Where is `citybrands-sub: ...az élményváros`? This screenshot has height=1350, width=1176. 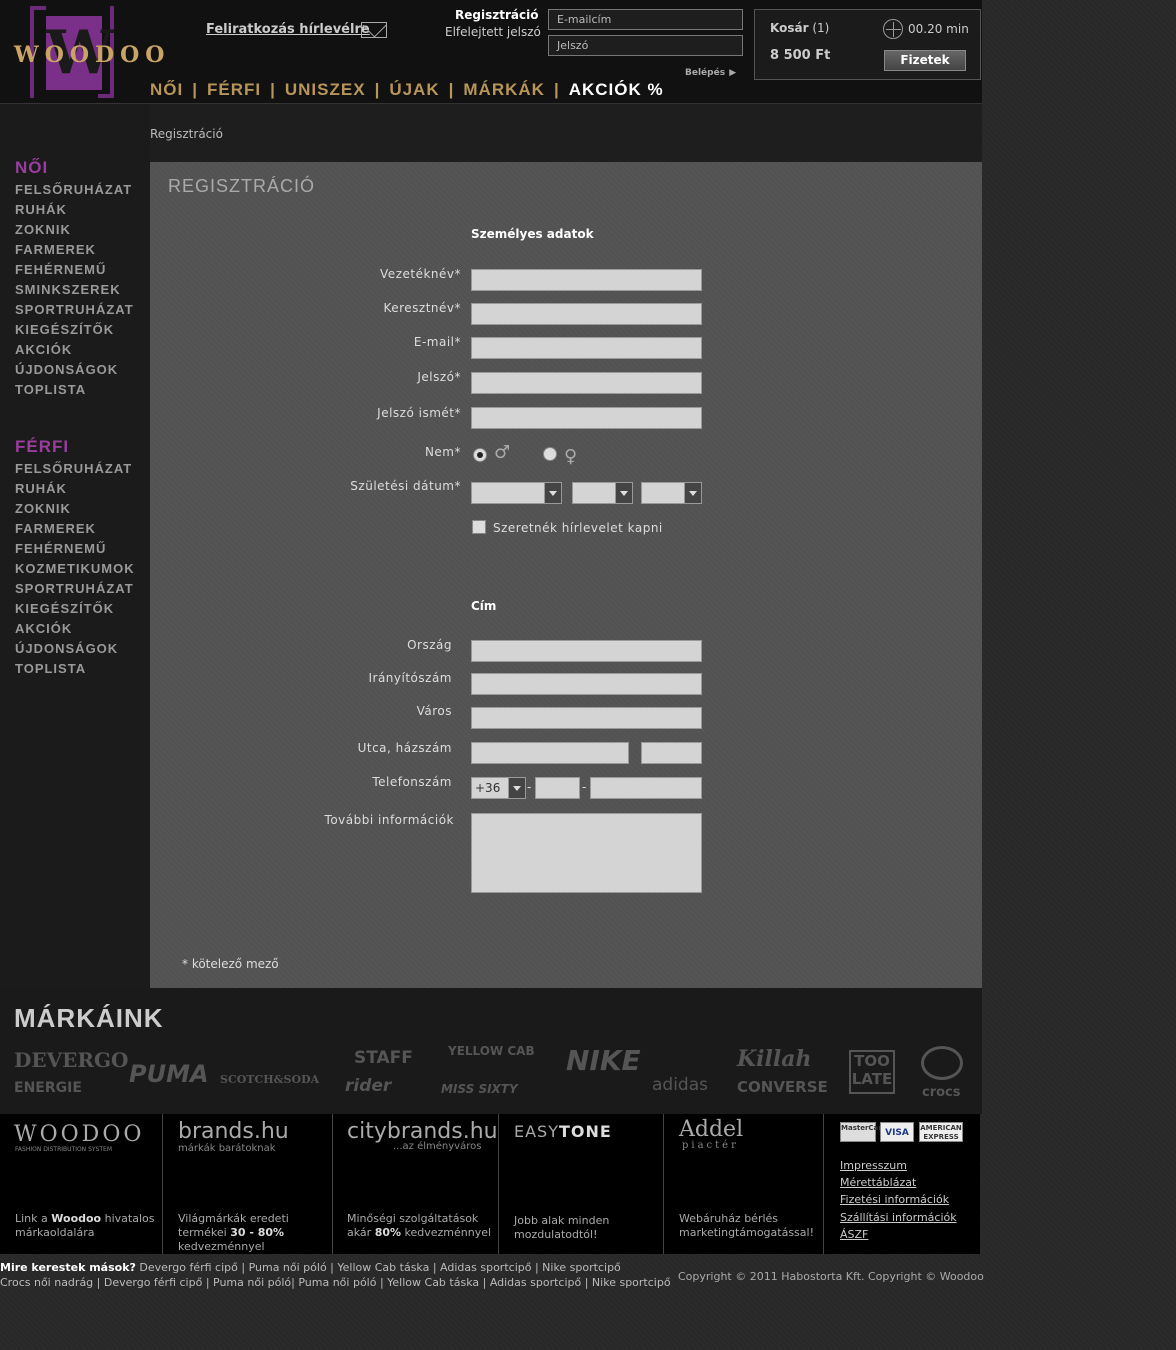 citybrands-sub: ...az élményváros is located at coordinates (437, 1146).